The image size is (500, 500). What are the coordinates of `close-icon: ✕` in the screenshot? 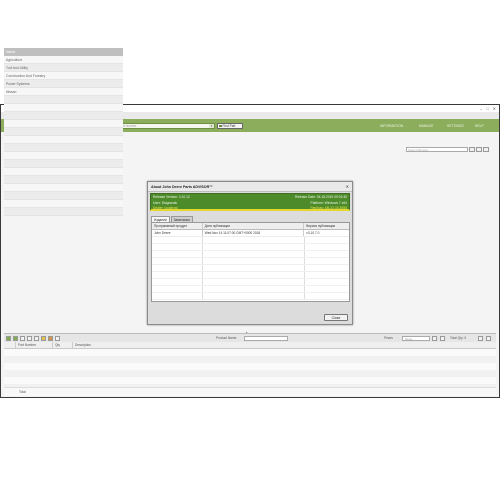 It's located at (347, 187).